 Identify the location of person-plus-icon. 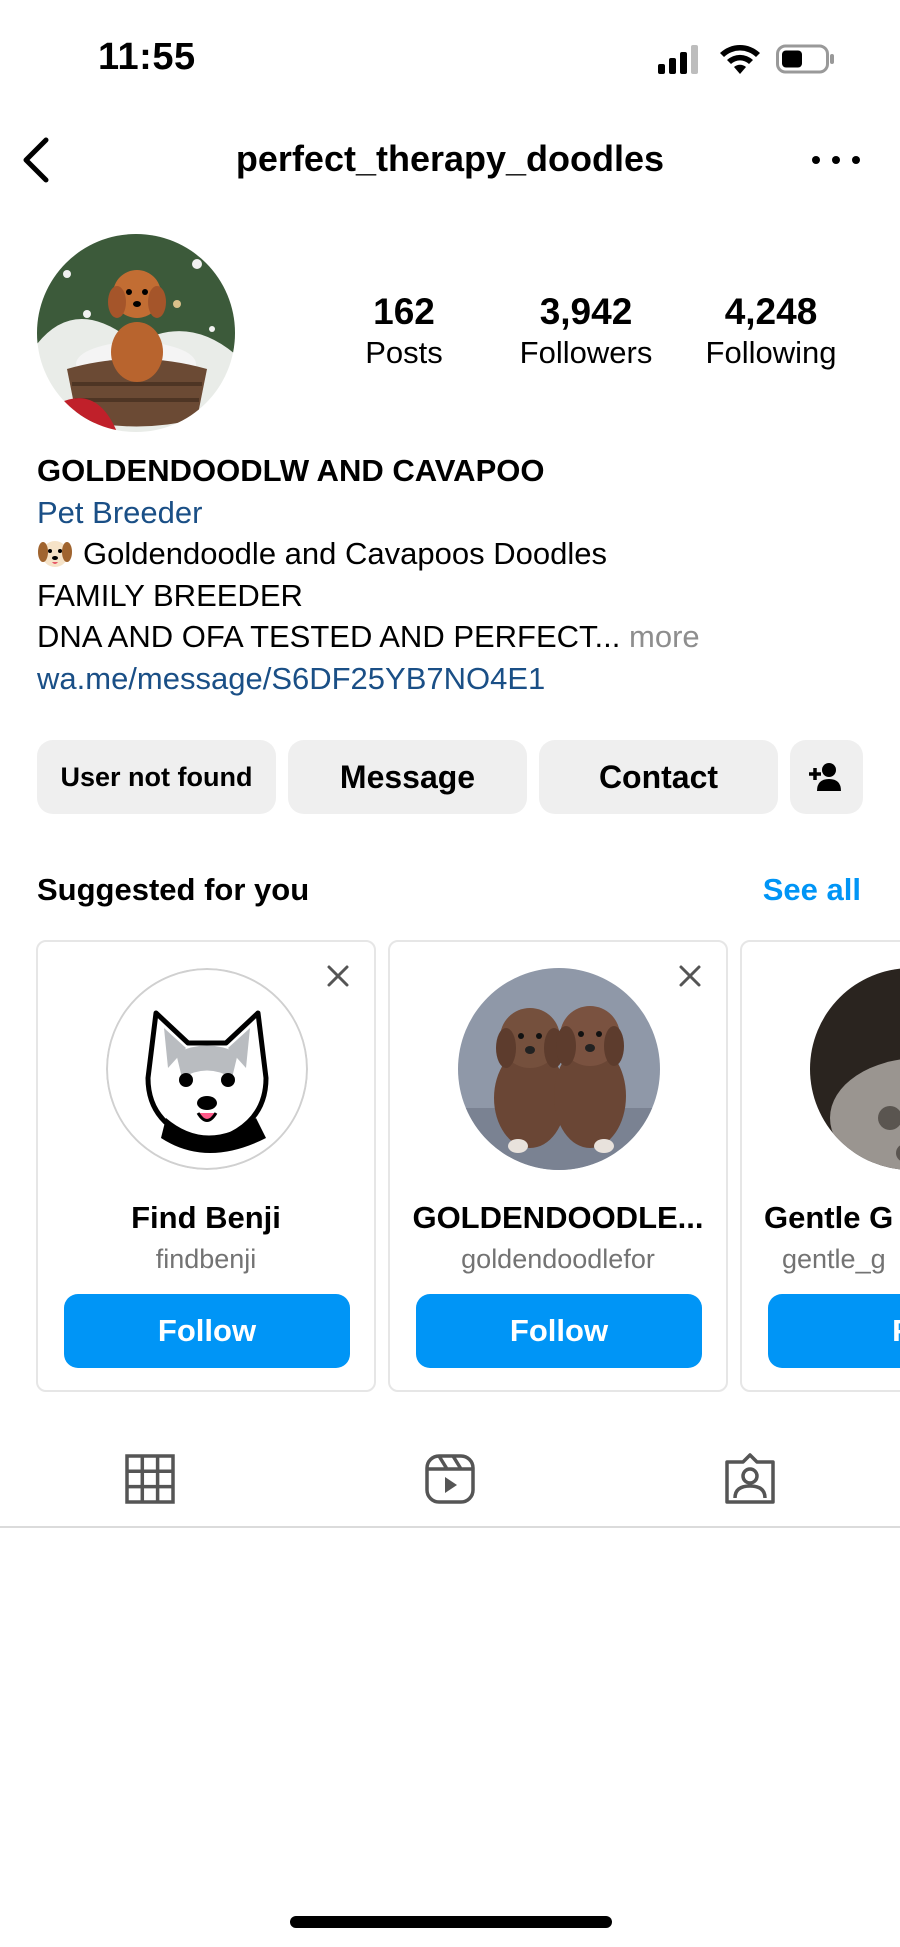
(824, 777).